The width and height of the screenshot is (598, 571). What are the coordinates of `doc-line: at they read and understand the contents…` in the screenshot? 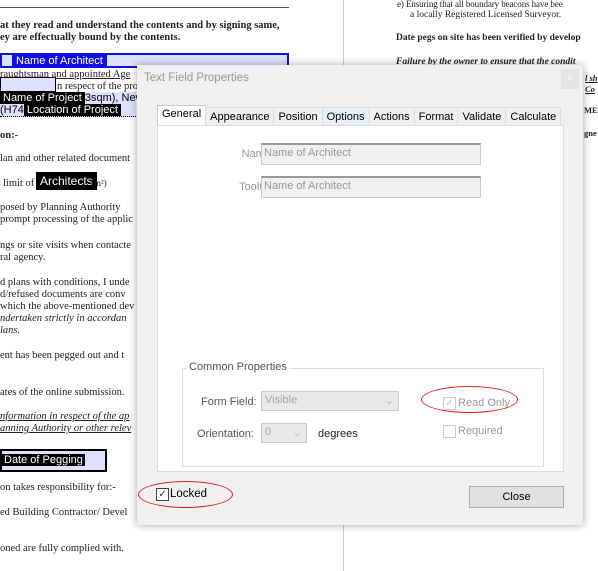 It's located at (140, 25).